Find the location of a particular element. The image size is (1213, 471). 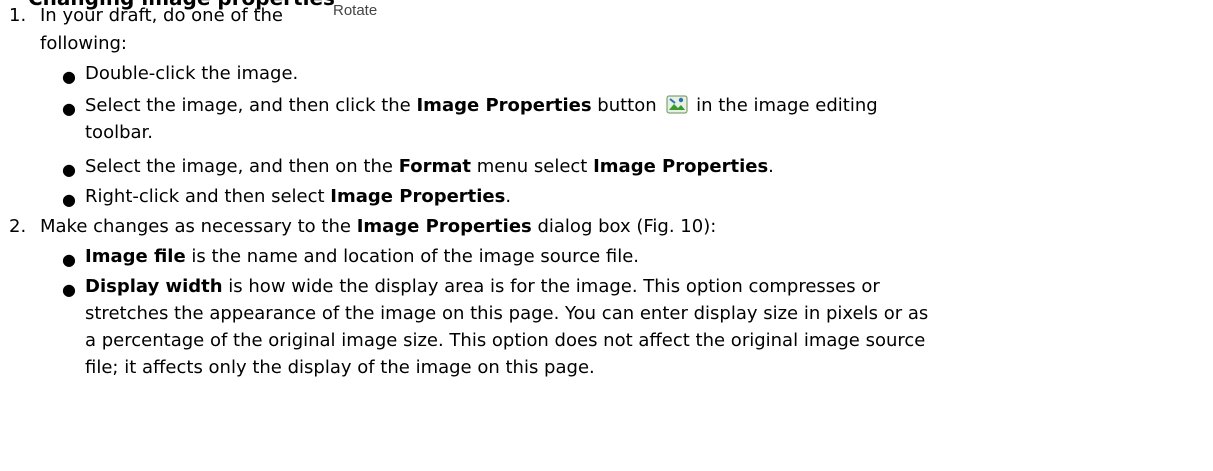

step-text-continued: following: is located at coordinates (83, 43).